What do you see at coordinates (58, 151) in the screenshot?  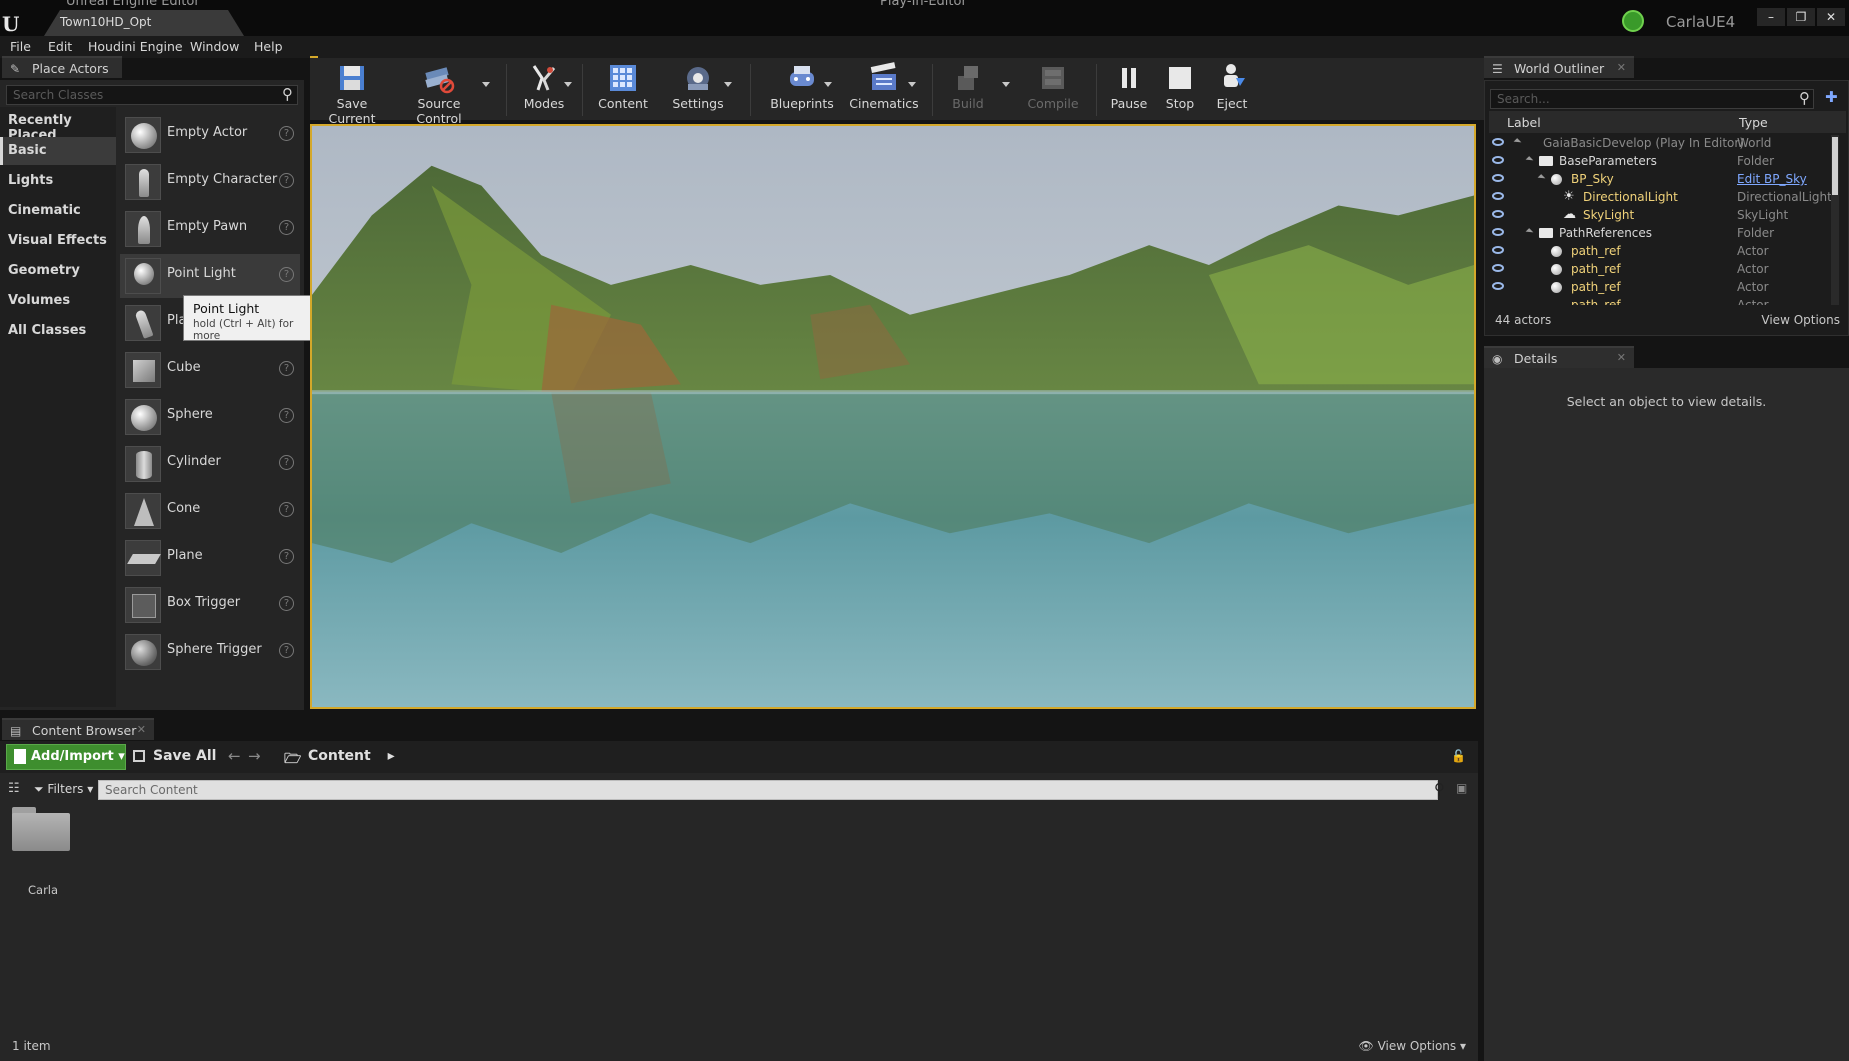 I see `category-basic: Basic` at bounding box center [58, 151].